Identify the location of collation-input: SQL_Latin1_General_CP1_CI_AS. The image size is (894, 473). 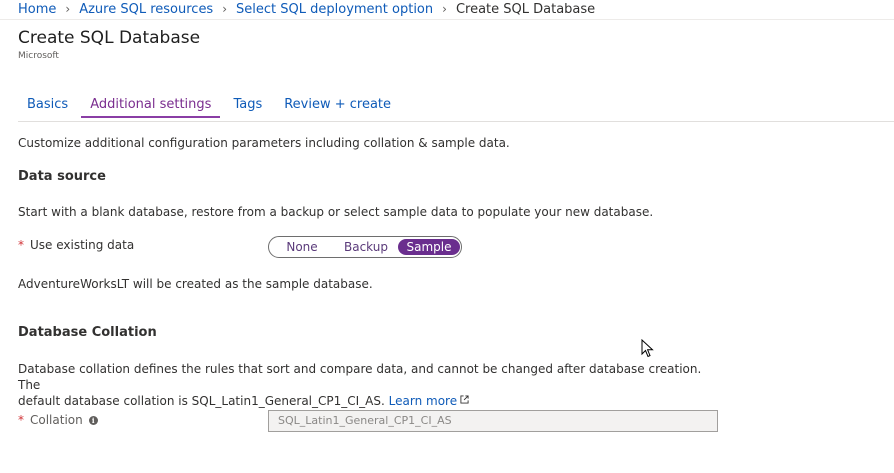
(493, 421).